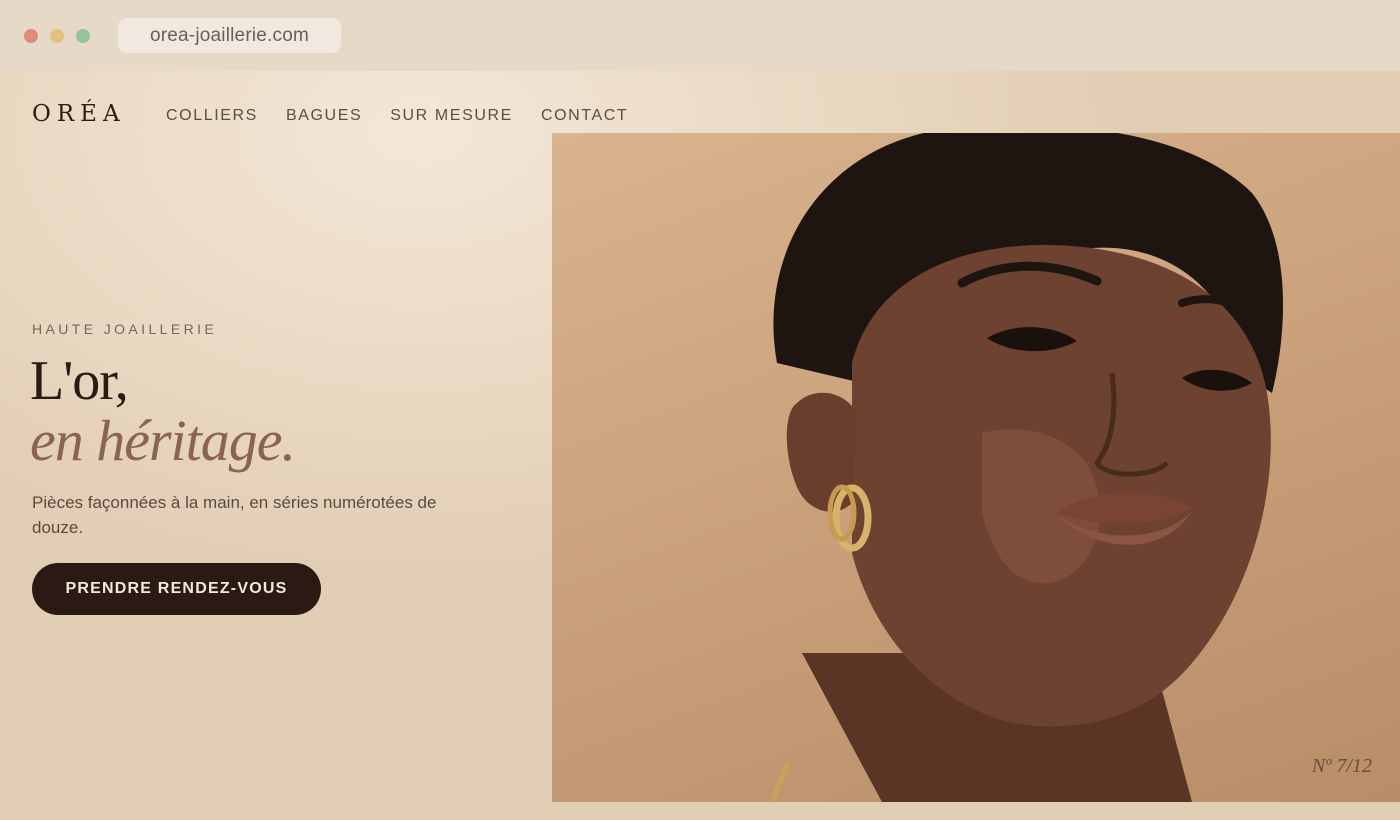 The width and height of the screenshot is (1400, 820). I want to click on nav-item-bagues: BAGUES, so click(324, 116).